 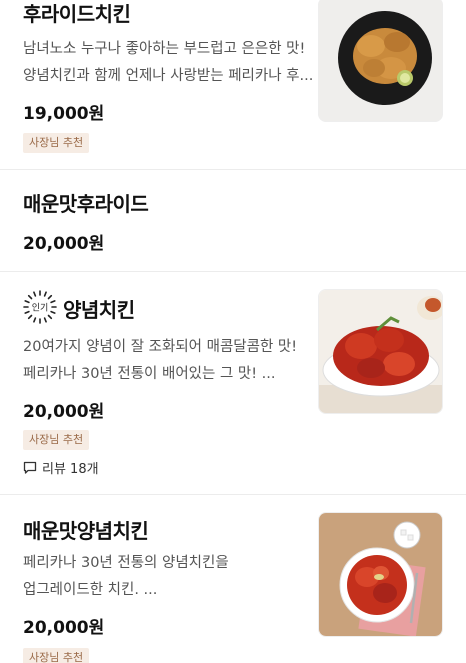 I want to click on comment-icon, so click(x=30, y=467).